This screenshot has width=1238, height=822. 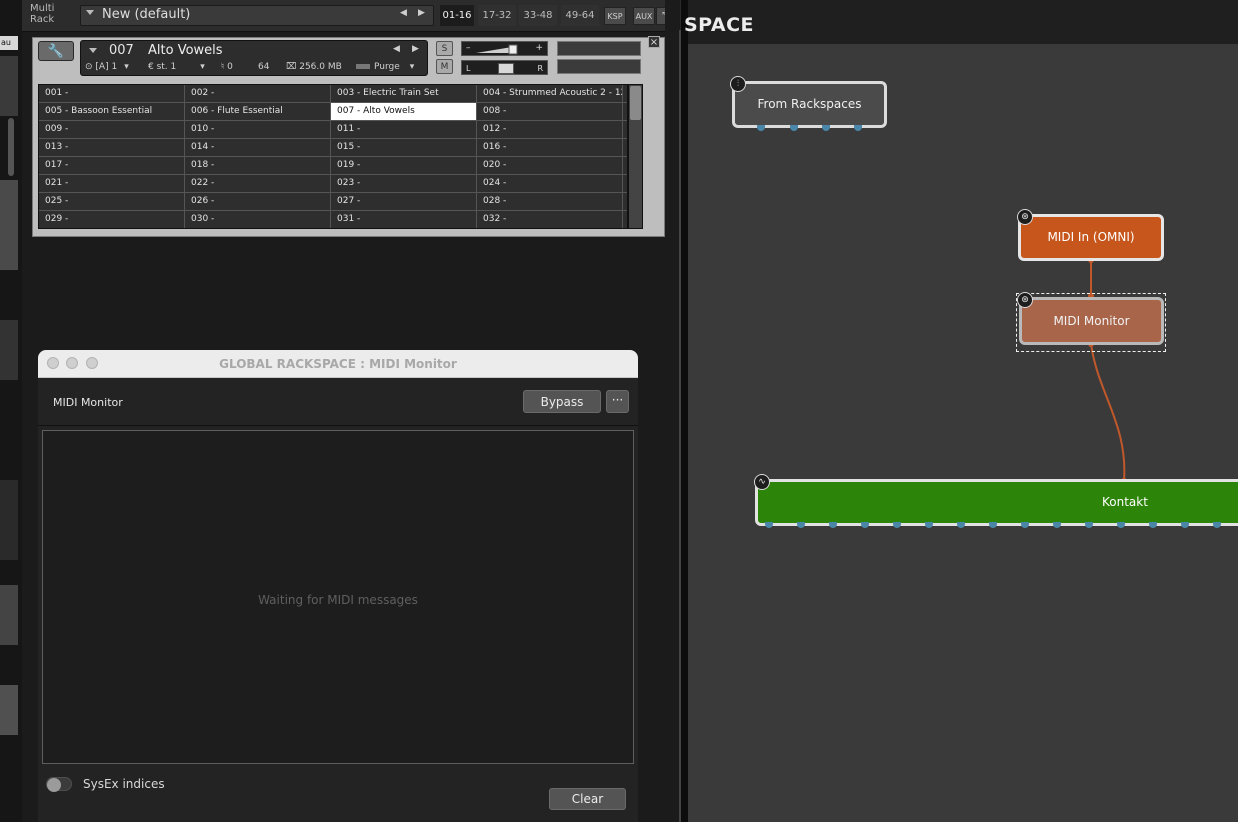 I want to click on slot-cell: 005 - Bassoon Essential, so click(x=112, y=111).